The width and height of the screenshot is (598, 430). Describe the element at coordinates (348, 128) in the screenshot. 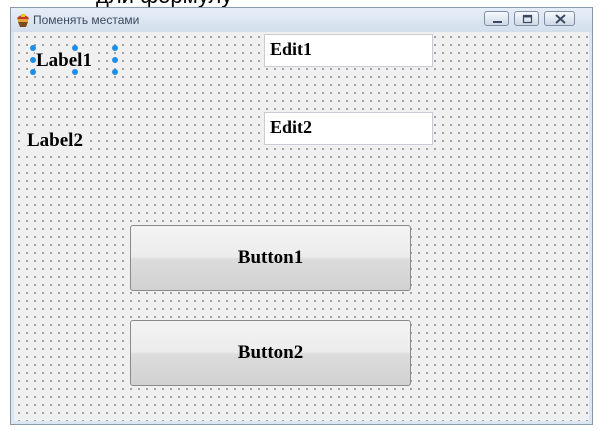

I see `edit2-input: Edit2` at that location.